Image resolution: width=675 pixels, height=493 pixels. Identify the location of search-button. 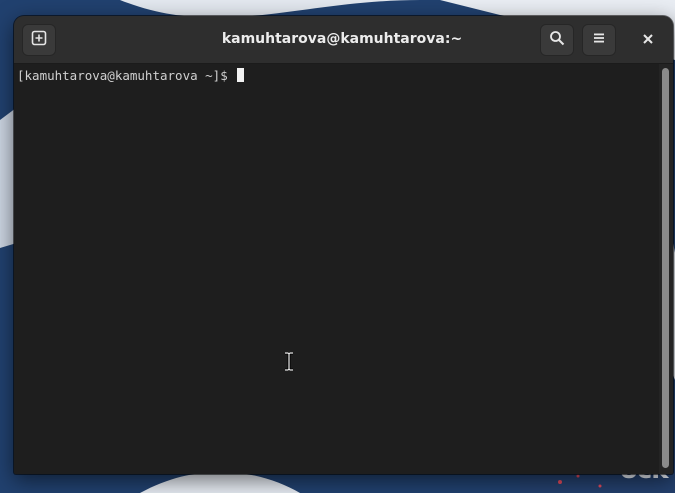
(557, 40).